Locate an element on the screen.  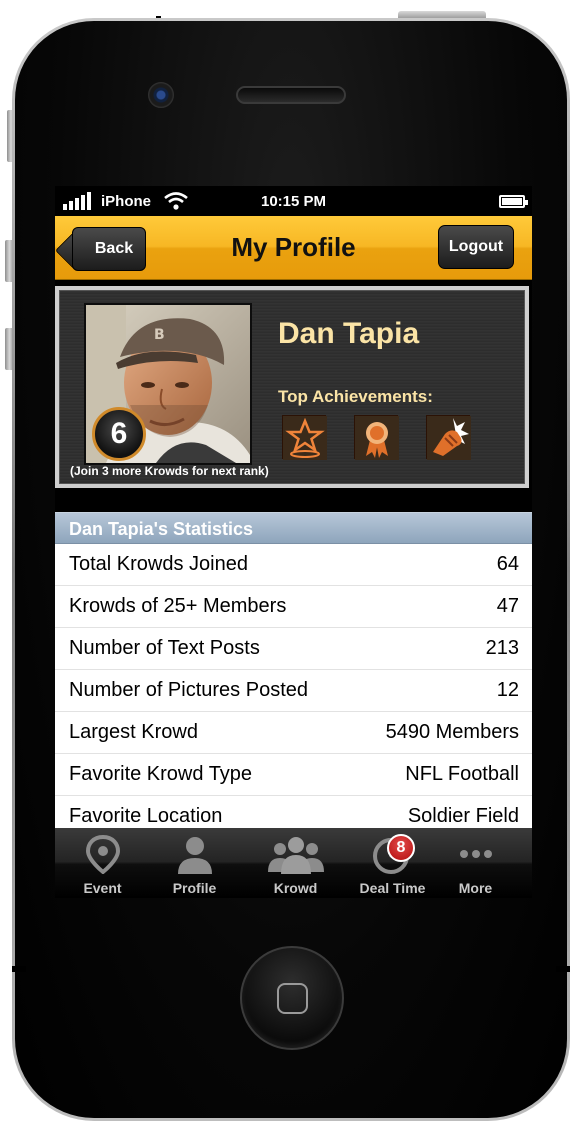
tab-bar: Event Profile Krowd 8 Deal Time More is located at coordinates (293, 863).